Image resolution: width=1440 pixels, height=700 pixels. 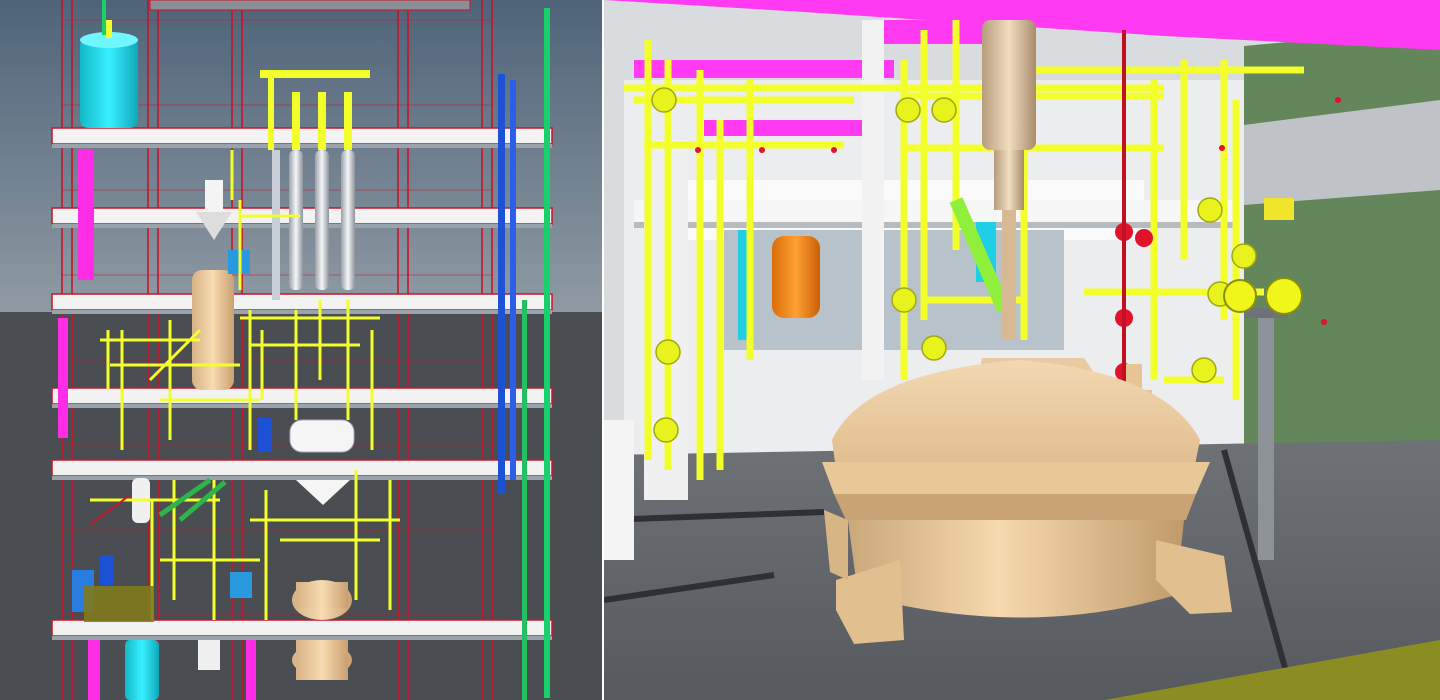 I want to click on header-riser, so click(x=271, y=110).